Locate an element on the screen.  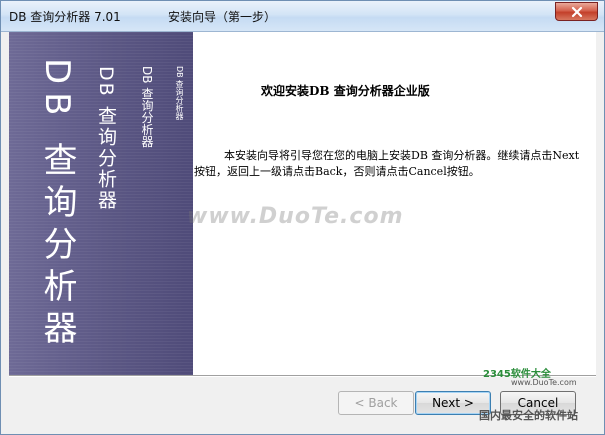
banner-title-small: DB 查询分析器 is located at coordinates (147, 107).